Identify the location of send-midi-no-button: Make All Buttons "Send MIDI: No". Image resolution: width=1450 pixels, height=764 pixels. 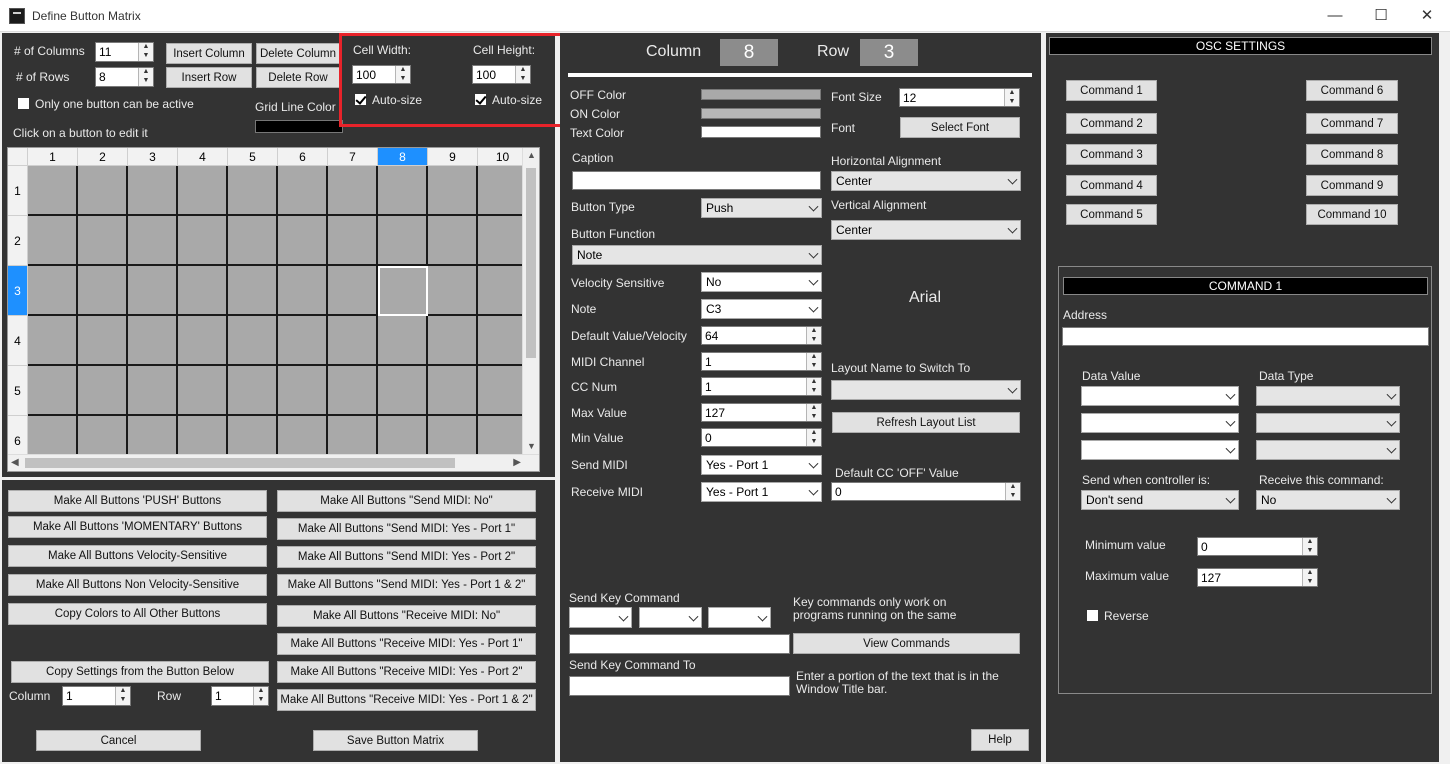
(406, 501).